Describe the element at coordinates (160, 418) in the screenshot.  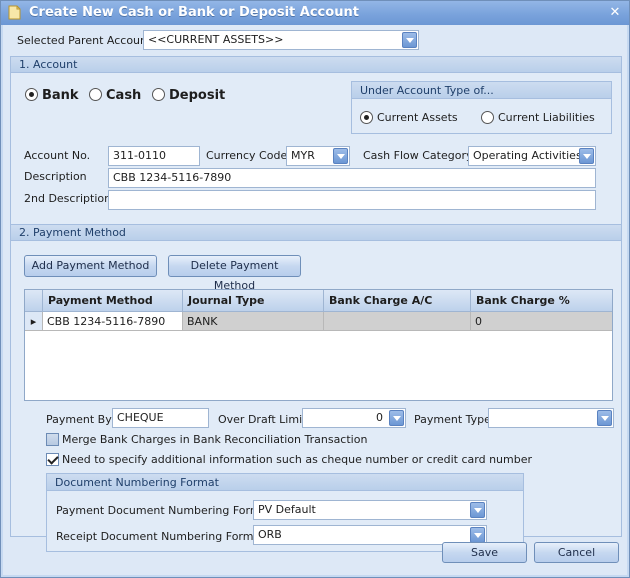
I see `payment-by-input: CHEQUE` at that location.